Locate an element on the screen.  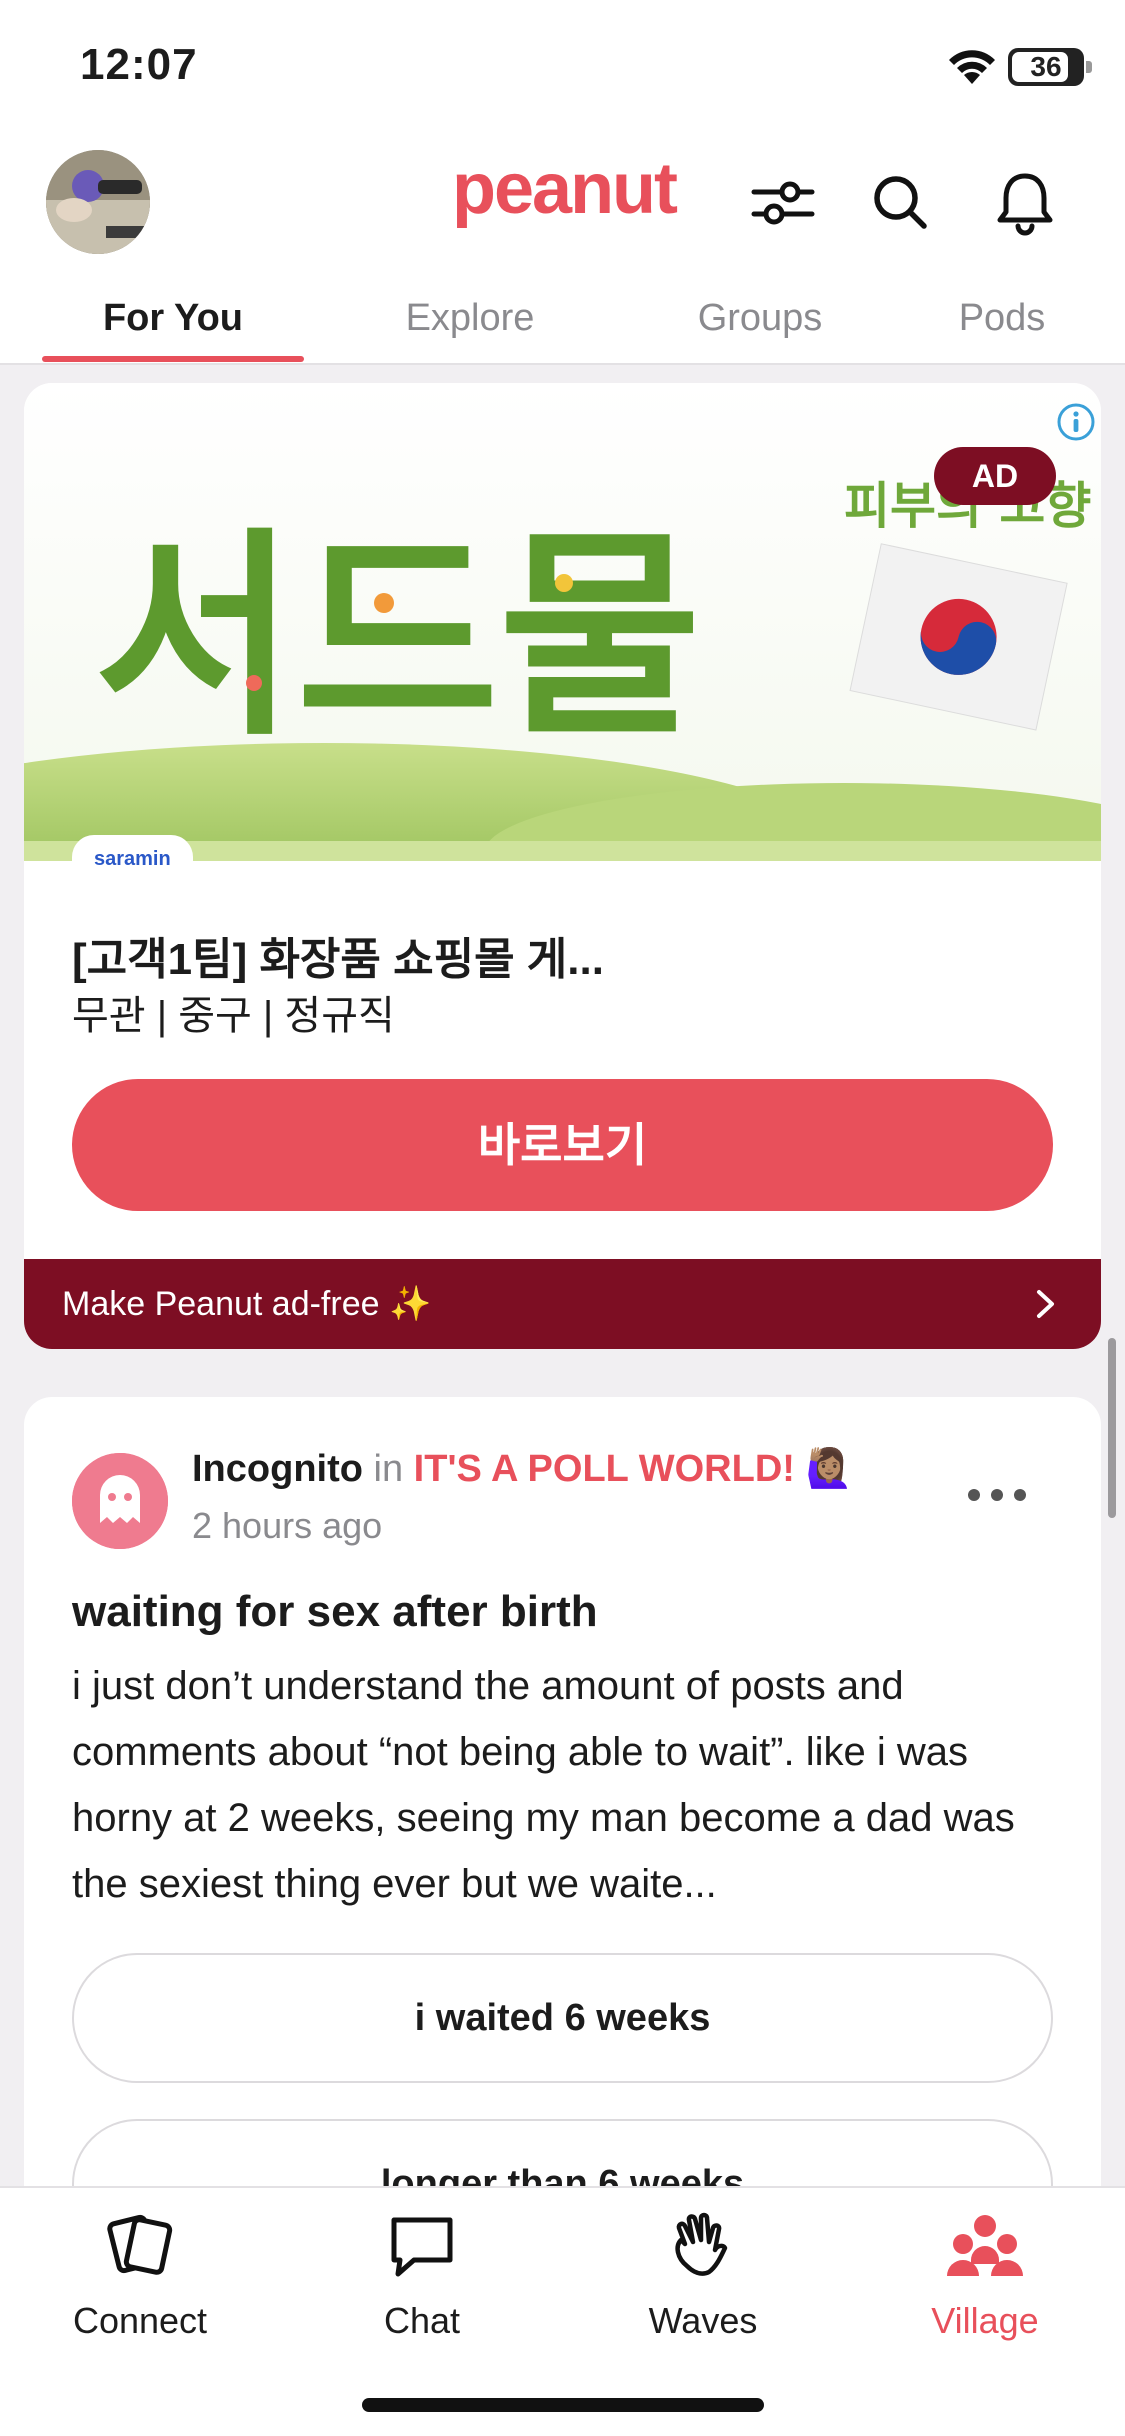
bell-icon is located at coordinates (1025, 203).